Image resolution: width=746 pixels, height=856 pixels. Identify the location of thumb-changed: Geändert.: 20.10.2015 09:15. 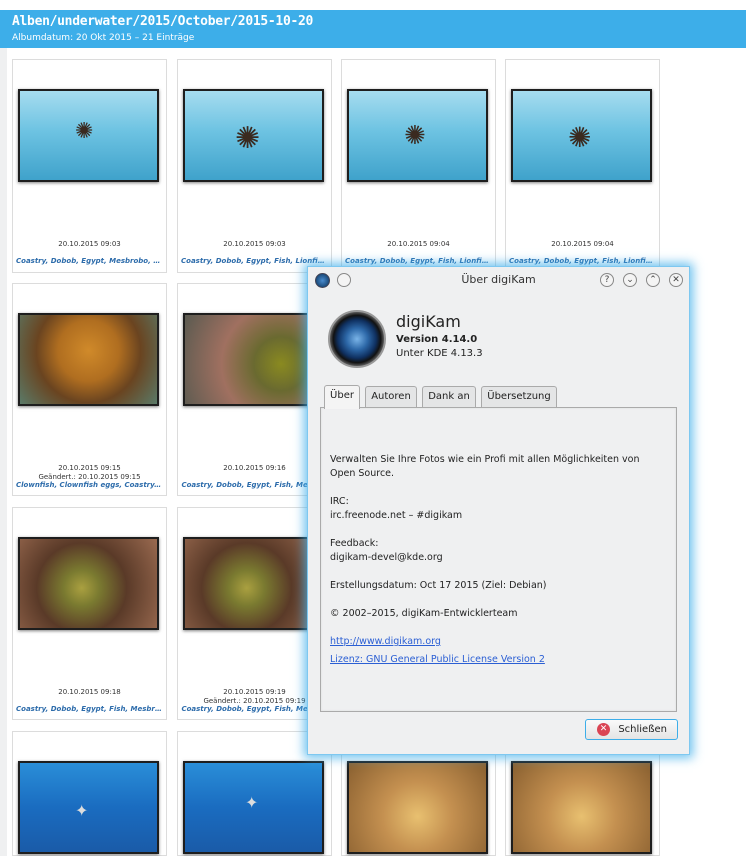
(89, 477).